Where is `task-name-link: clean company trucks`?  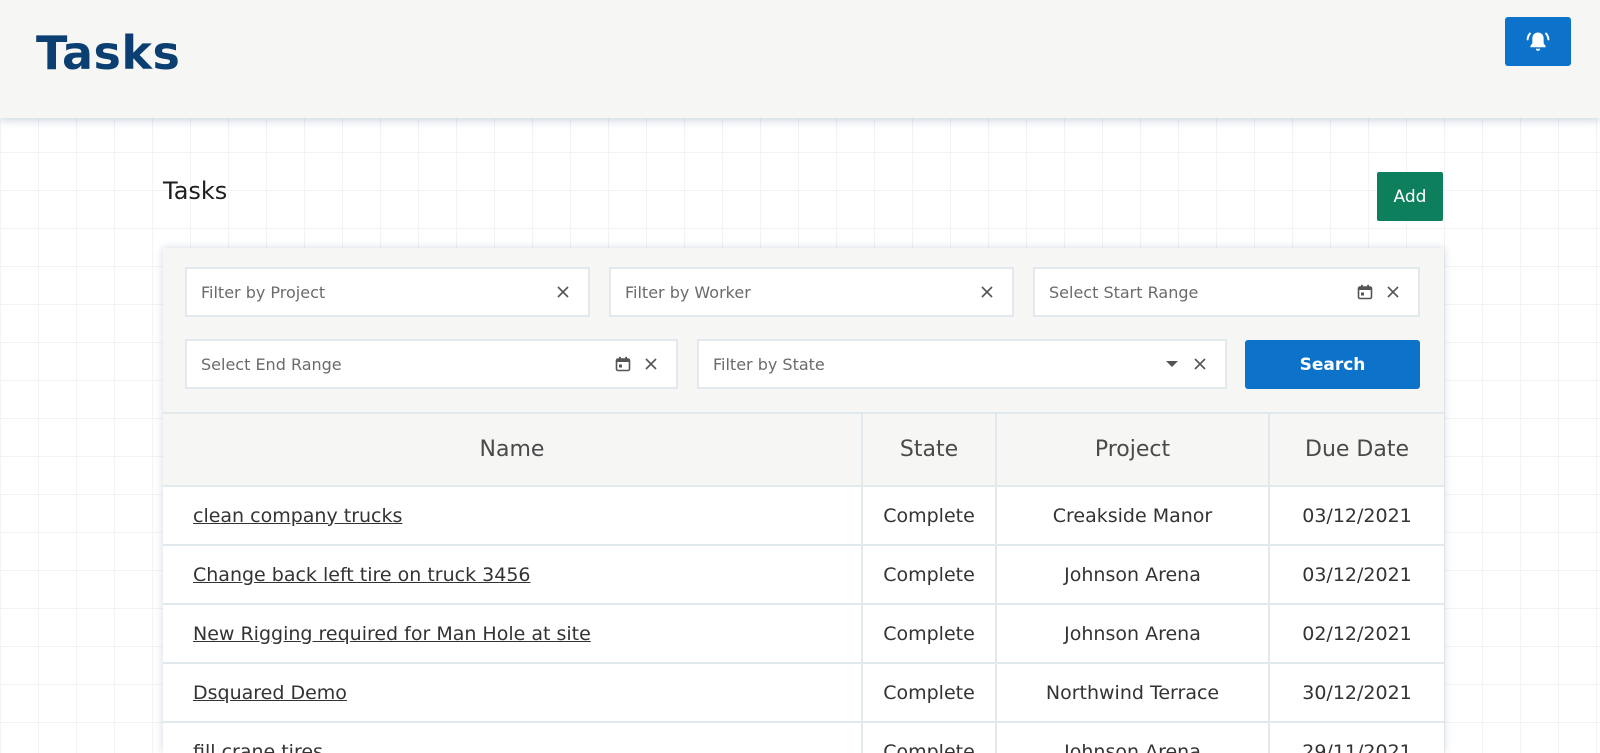 task-name-link: clean company trucks is located at coordinates (297, 516).